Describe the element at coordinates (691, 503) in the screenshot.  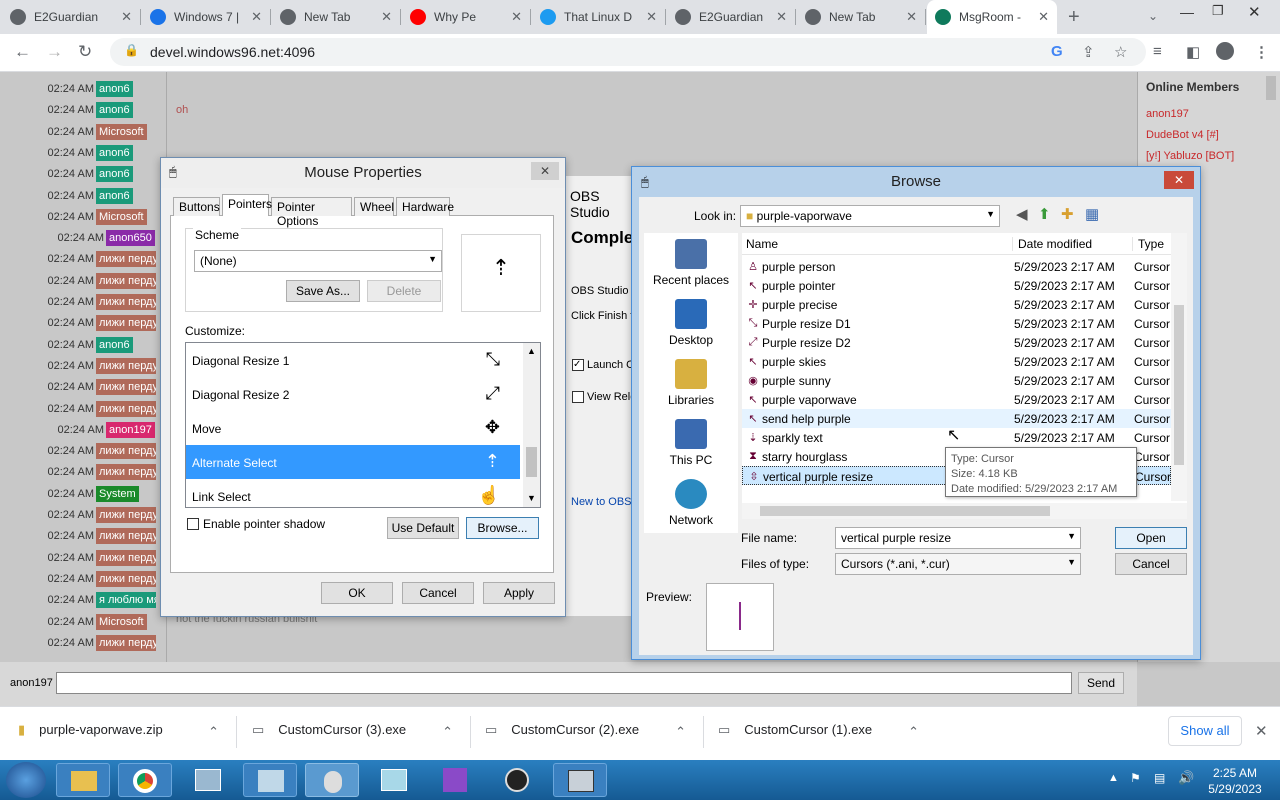
I see `place-network: Network` at that location.